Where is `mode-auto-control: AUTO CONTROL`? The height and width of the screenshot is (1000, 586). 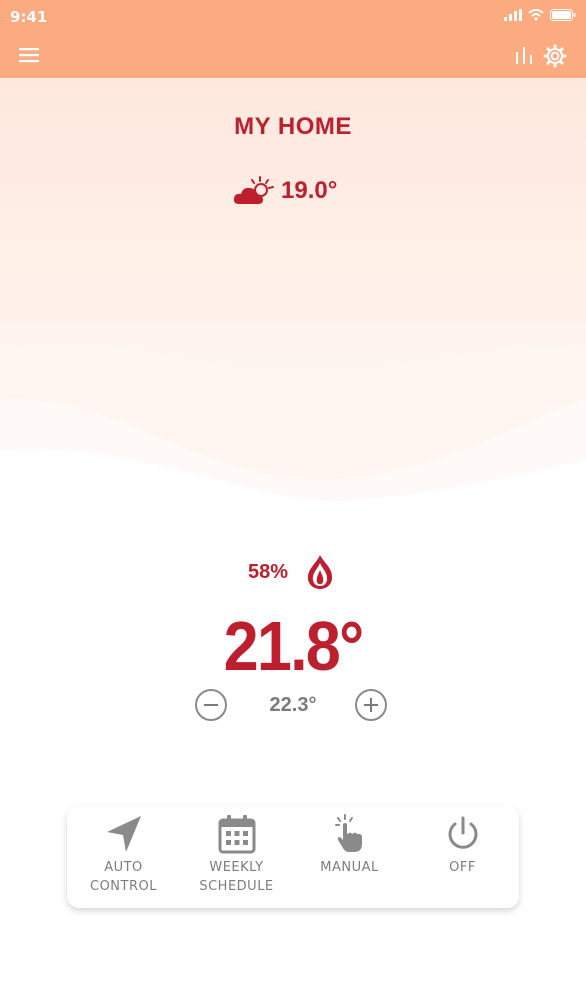
mode-auto-control: AUTO CONTROL is located at coordinates (123, 857).